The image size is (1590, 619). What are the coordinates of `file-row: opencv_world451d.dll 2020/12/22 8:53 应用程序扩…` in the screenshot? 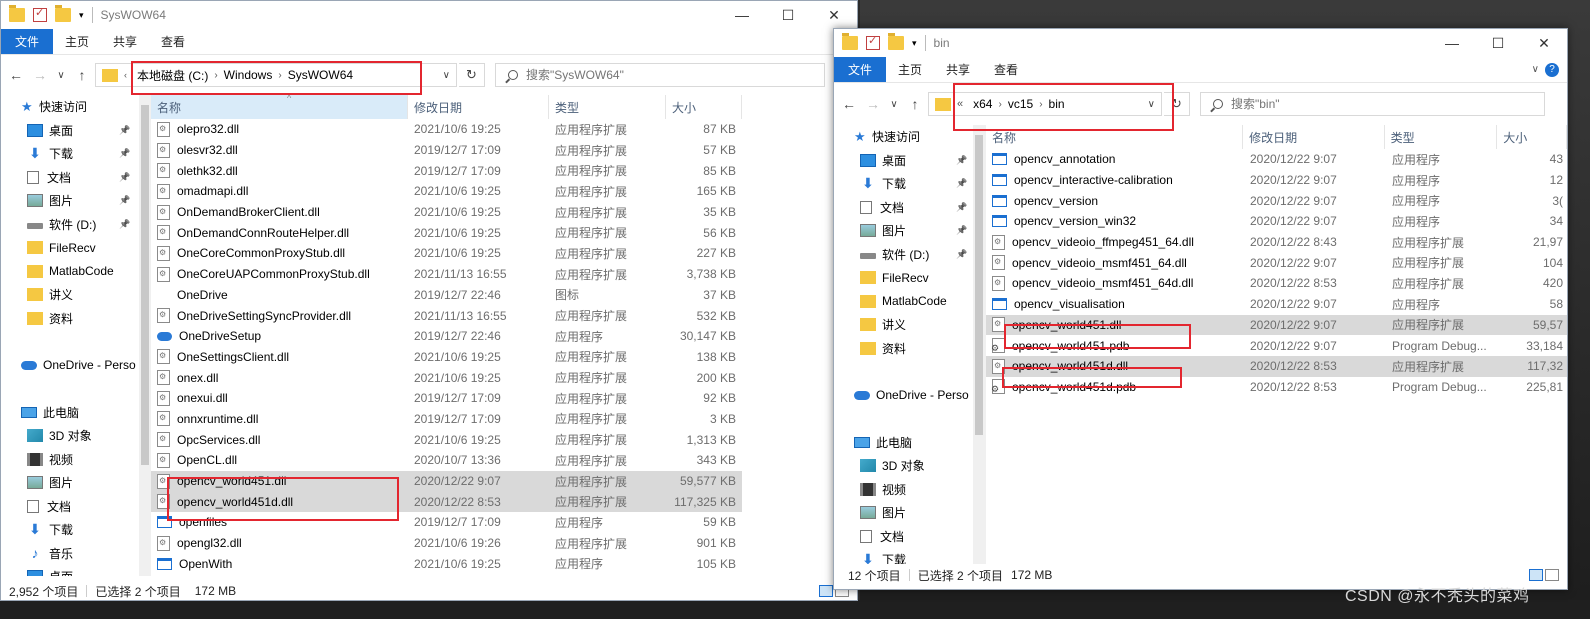 It's located at (1276, 366).